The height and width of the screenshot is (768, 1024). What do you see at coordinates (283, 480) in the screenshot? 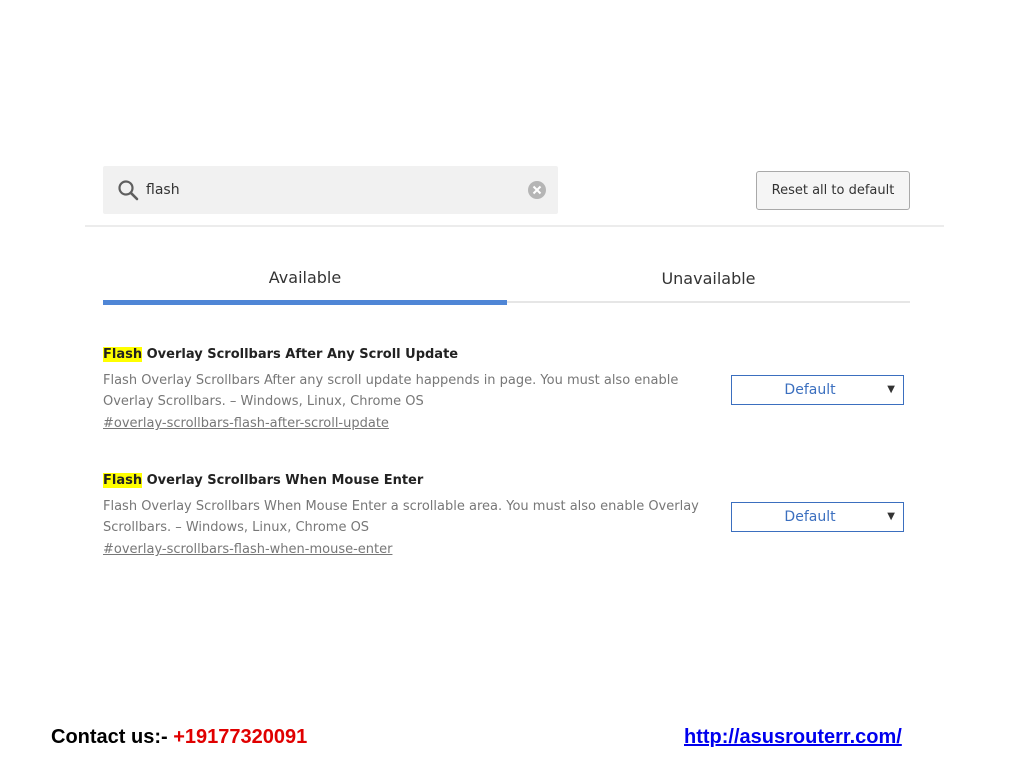
I see `experiment-title-text: Overlay Scrollbars When Mouse Enter` at bounding box center [283, 480].